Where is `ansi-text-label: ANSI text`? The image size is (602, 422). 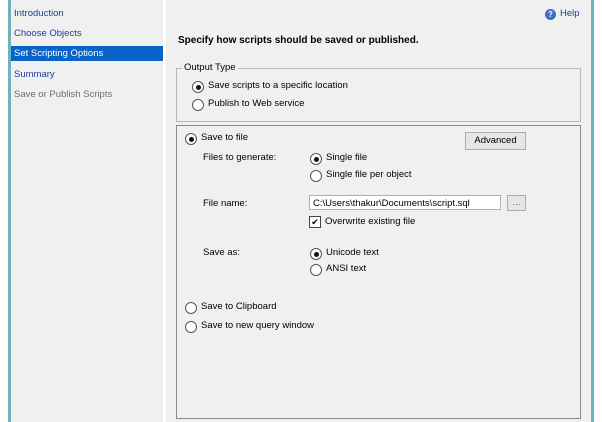 ansi-text-label: ANSI text is located at coordinates (346, 268).